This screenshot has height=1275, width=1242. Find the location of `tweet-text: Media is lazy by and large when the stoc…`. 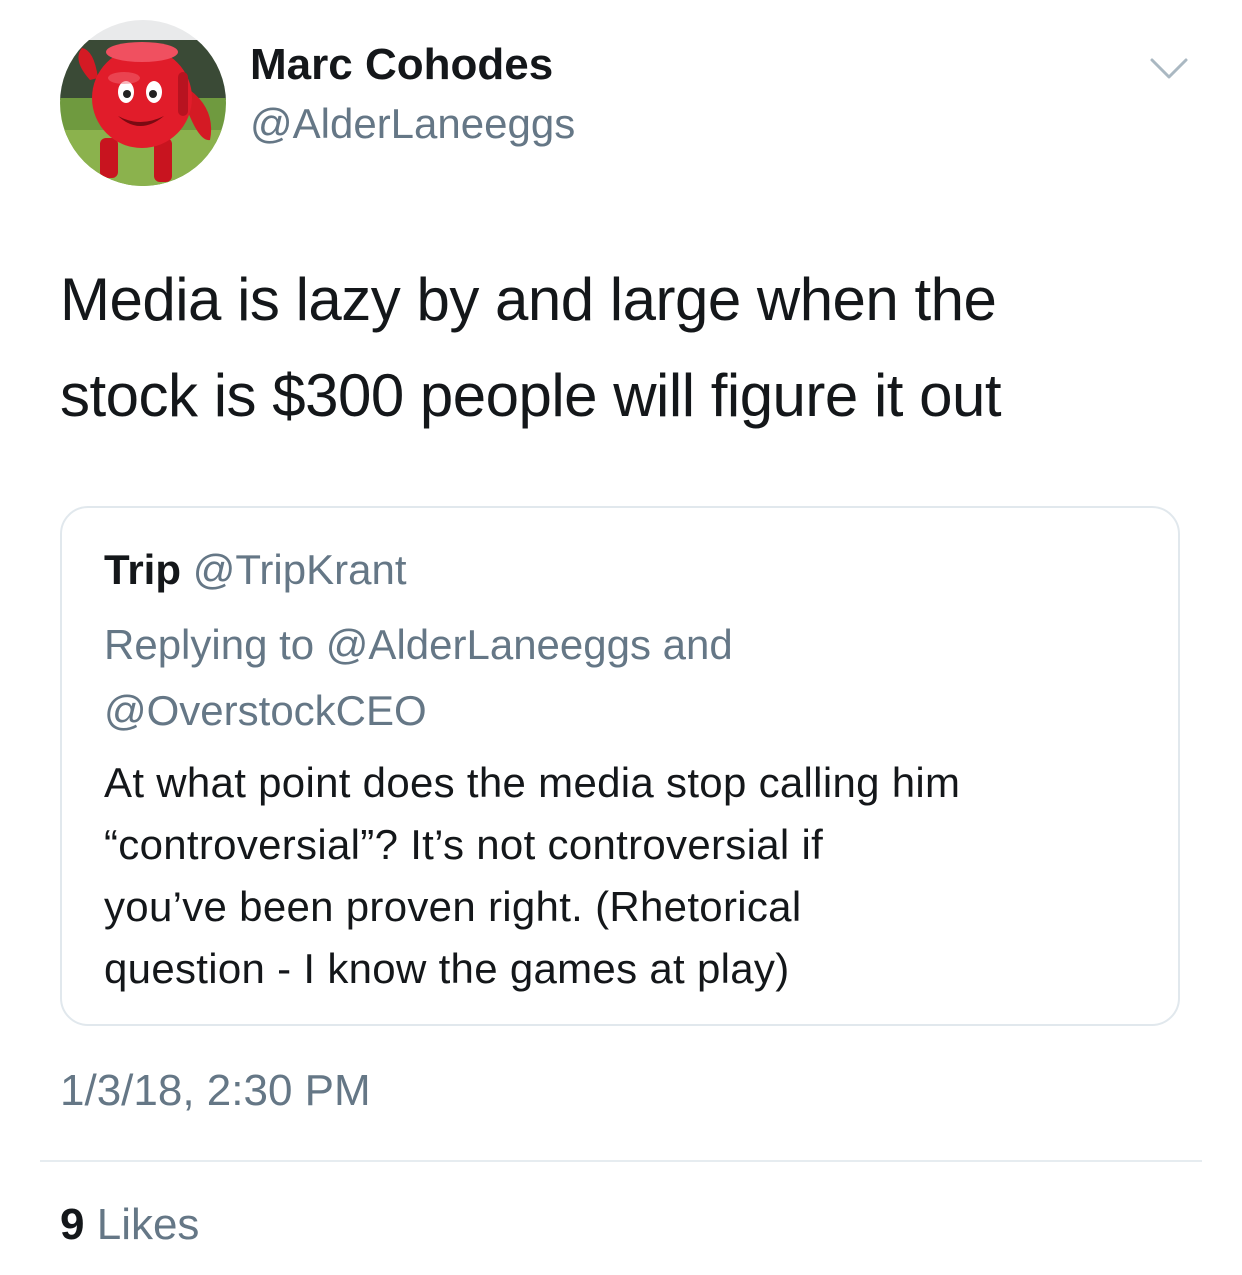

tweet-text: Media is lazy by and large when the stoc… is located at coordinates (620, 348).